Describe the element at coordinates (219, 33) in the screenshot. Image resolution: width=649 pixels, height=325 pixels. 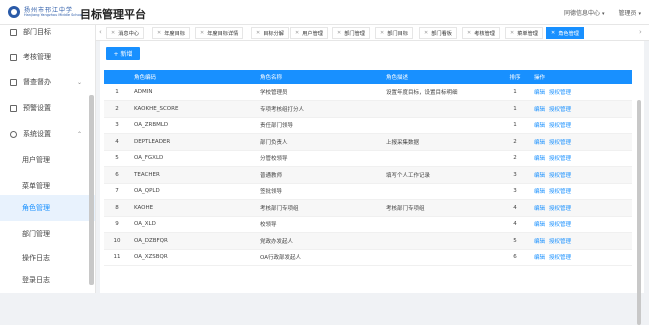
I see `tab-annual-goal-detail: ✕ 年度目标详情` at that location.